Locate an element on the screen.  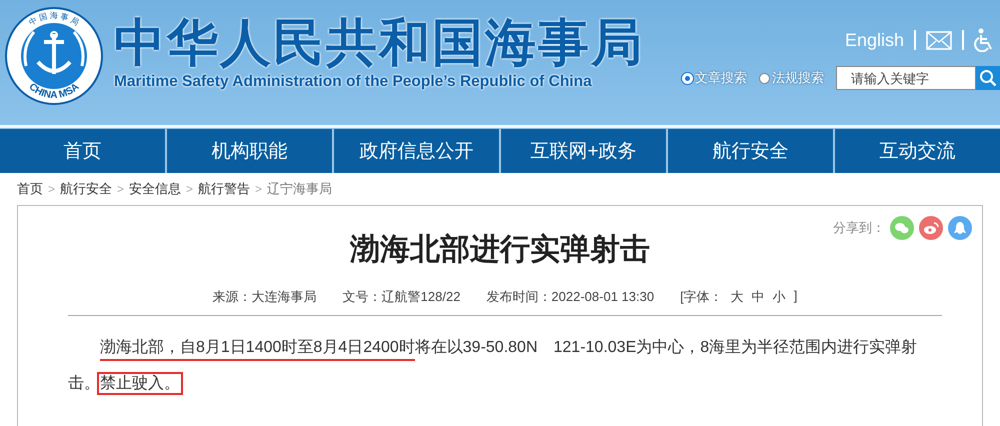
mail-icon is located at coordinates (939, 40).